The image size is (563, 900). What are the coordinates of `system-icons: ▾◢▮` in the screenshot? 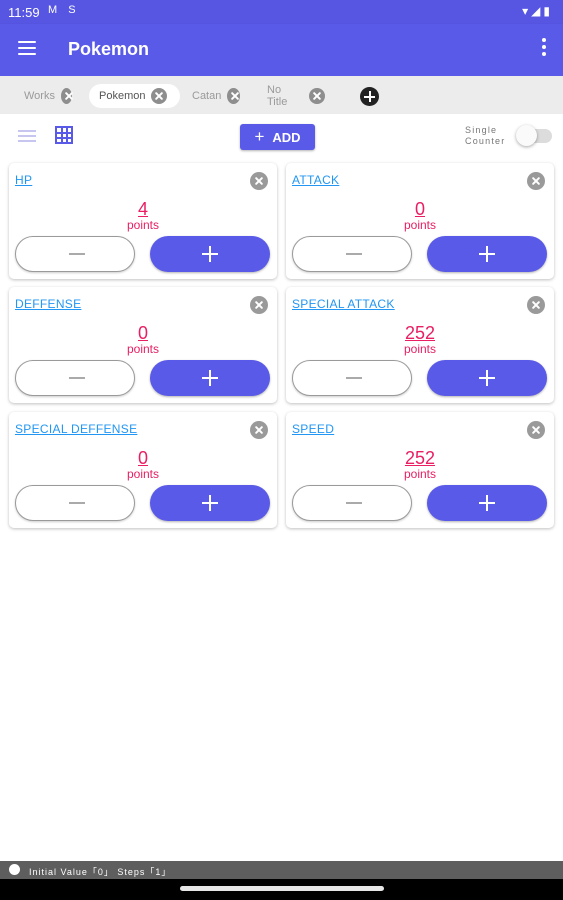 It's located at (537, 11).